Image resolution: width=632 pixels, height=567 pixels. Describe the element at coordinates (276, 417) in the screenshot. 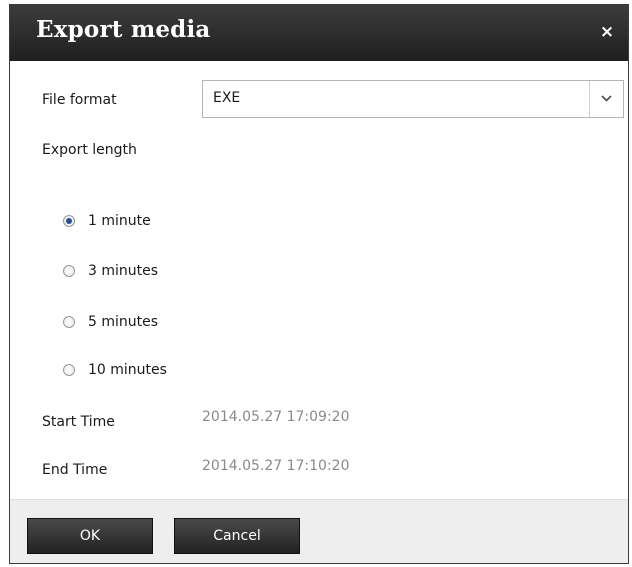

I see `start-time-value: 2014.05.27 17:09:20` at that location.